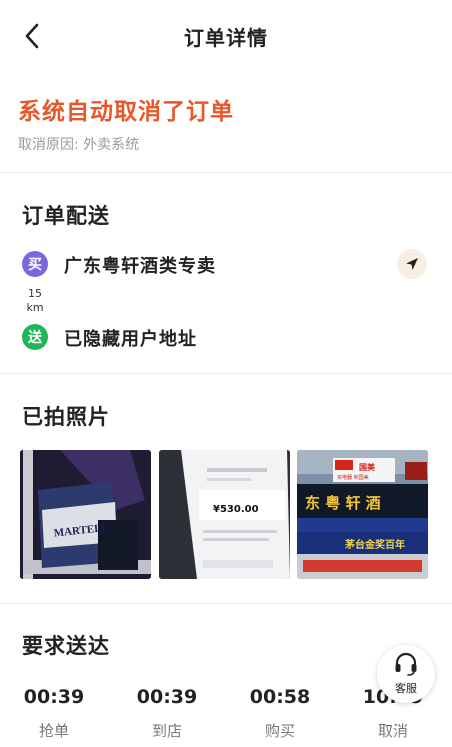 The height and width of the screenshot is (747, 452). I want to click on customer-address: 已隐藏用户地址, so click(130, 339).